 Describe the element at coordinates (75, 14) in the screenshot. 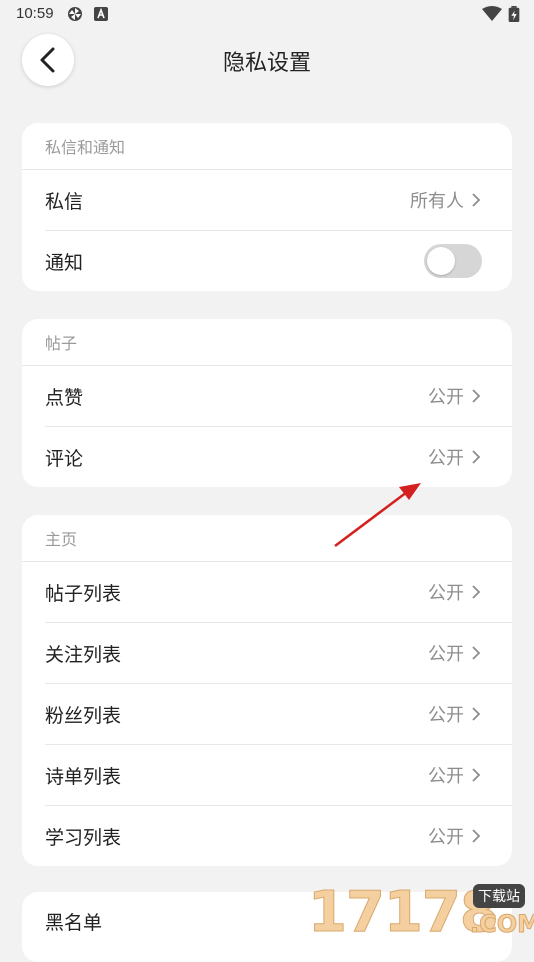

I see `pinwheel-icon` at that location.